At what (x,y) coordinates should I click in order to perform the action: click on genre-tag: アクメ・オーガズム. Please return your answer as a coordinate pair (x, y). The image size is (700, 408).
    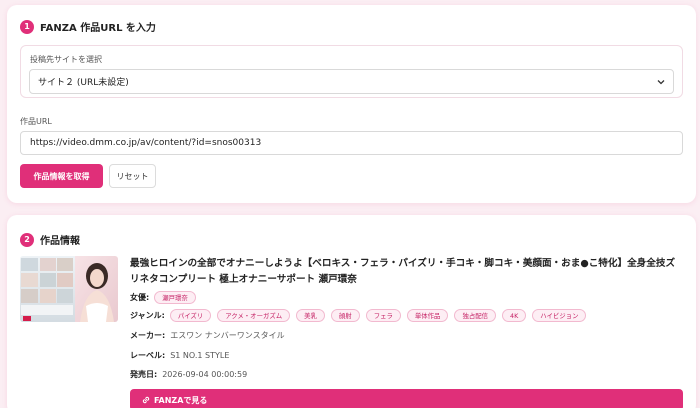
    Looking at the image, I should click on (254, 315).